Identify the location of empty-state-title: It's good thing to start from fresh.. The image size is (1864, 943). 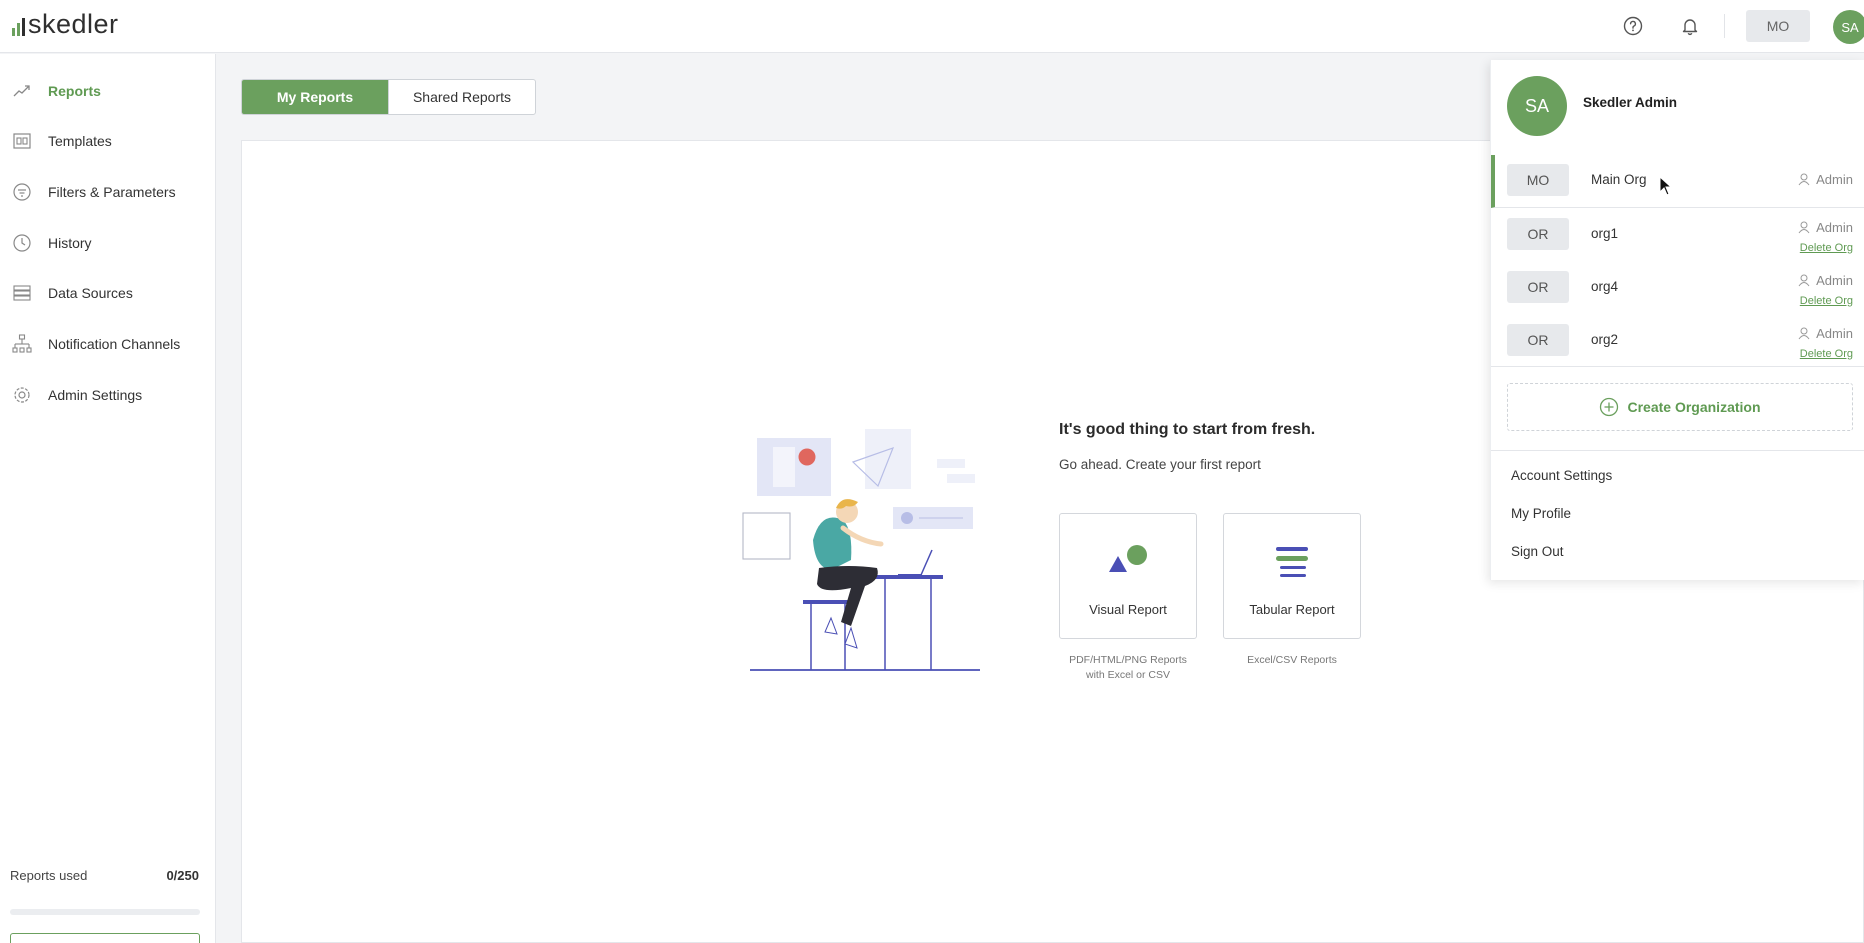
(1187, 429).